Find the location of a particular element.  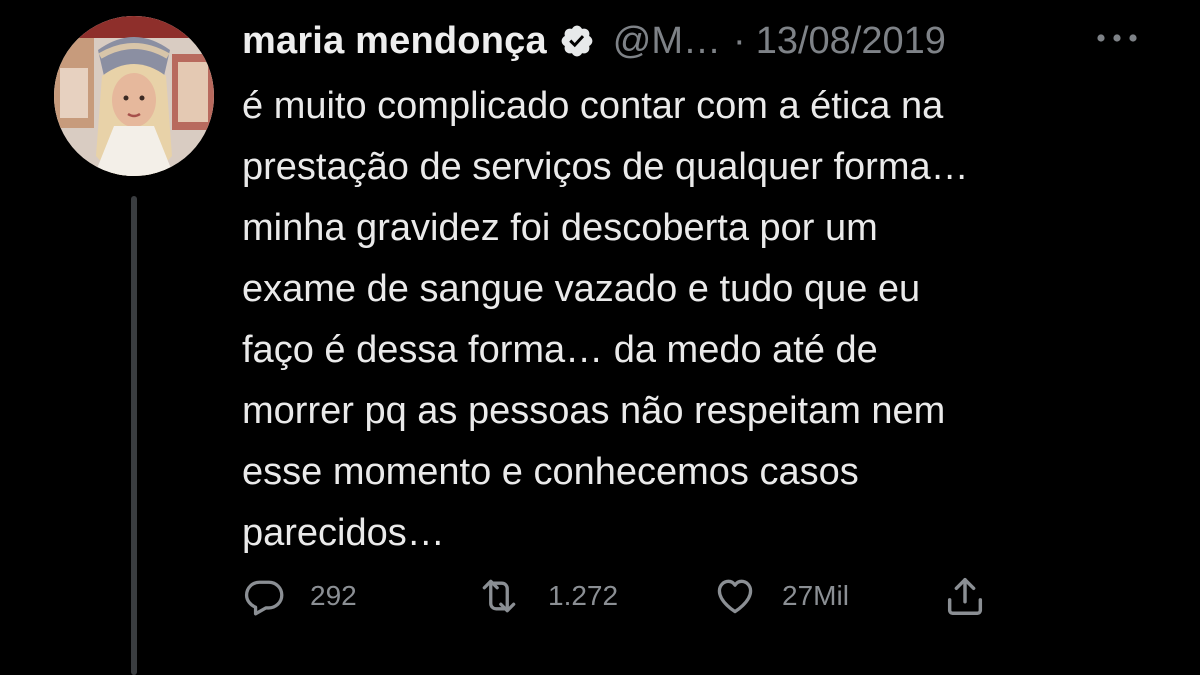

avatar-image is located at coordinates (134, 96).